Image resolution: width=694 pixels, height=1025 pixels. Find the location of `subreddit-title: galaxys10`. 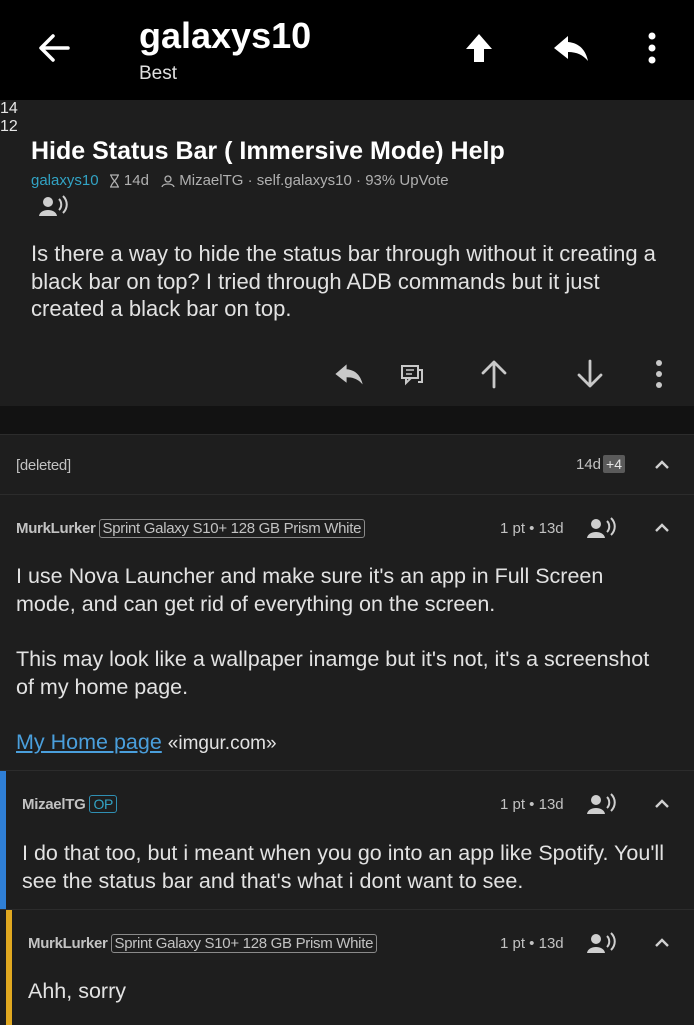

subreddit-title: galaxys10 is located at coordinates (225, 35).